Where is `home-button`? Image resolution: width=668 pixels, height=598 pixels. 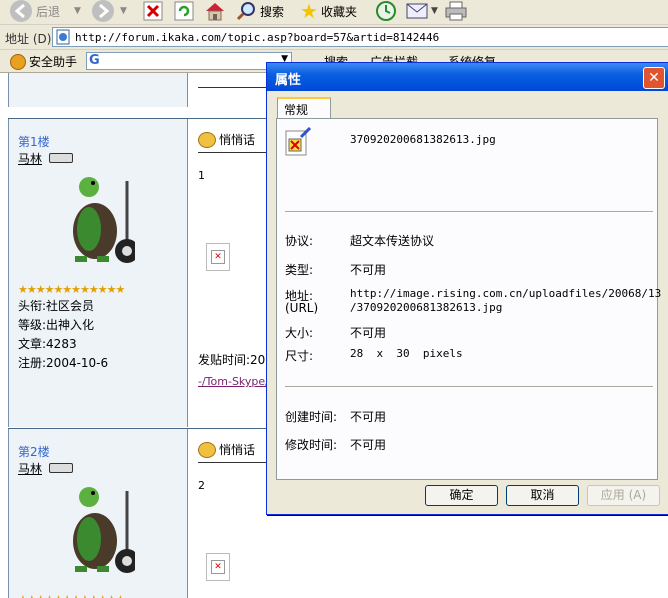 home-button is located at coordinates (215, 11).